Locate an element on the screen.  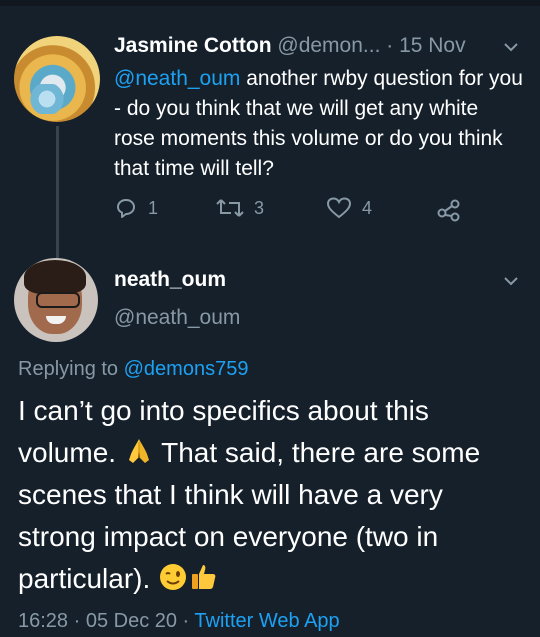
retweet-icon is located at coordinates (230, 208).